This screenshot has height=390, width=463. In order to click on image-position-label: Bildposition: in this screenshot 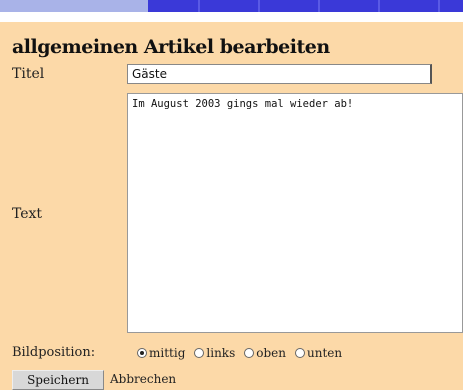, I will do `click(54, 352)`.